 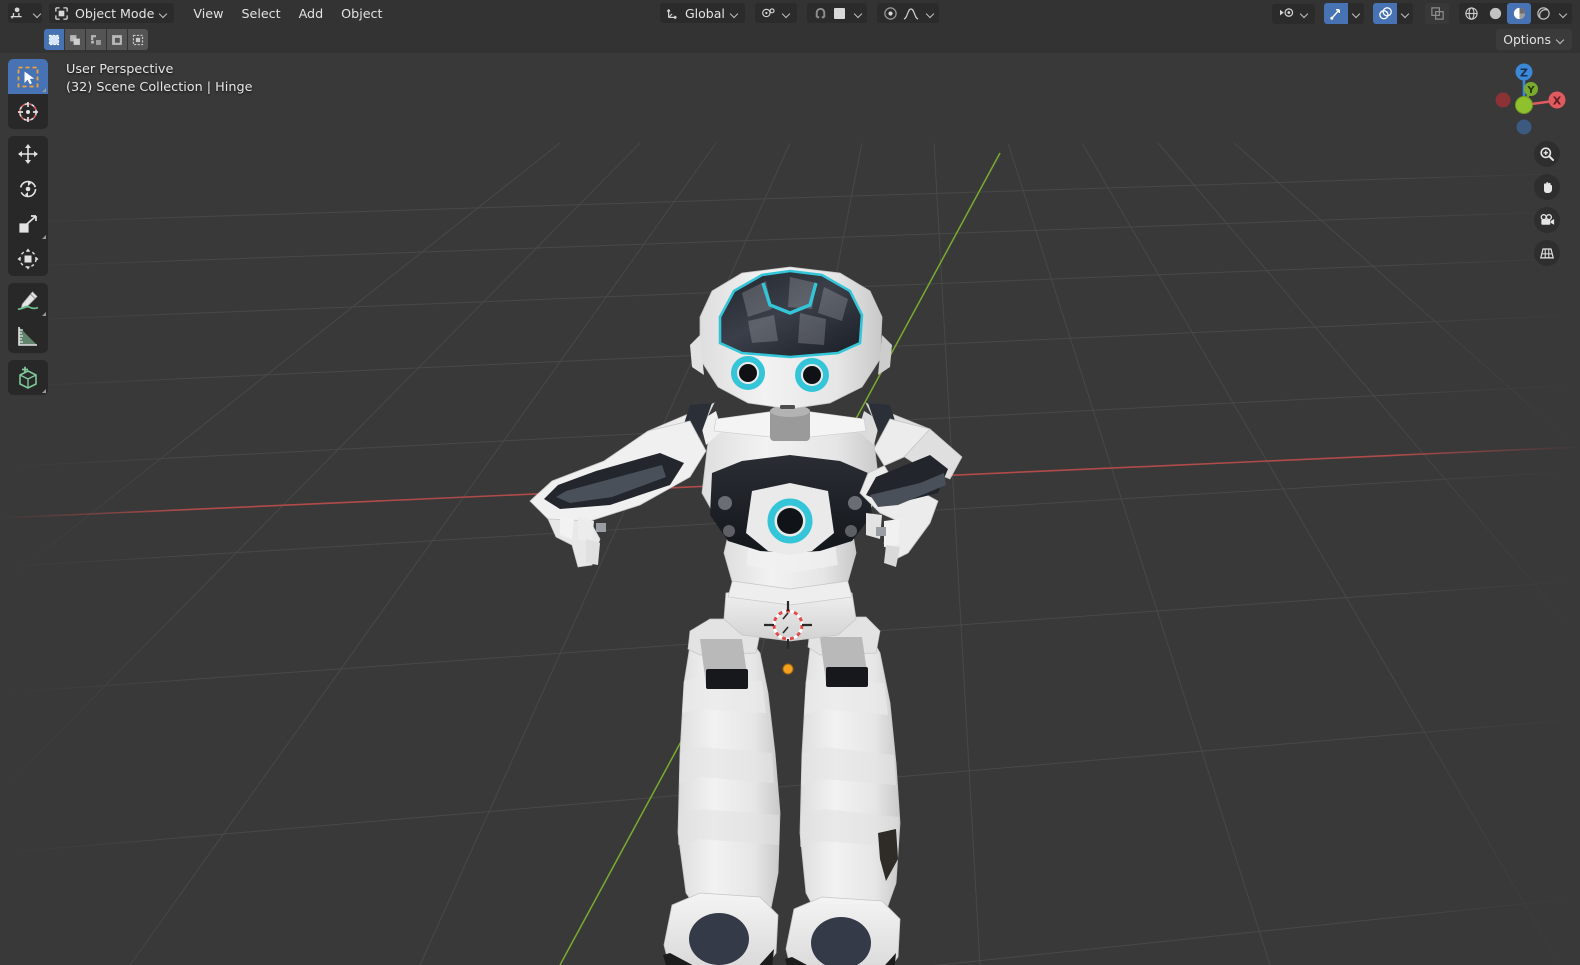 I want to click on transform-tool-icon, so click(x=28, y=258).